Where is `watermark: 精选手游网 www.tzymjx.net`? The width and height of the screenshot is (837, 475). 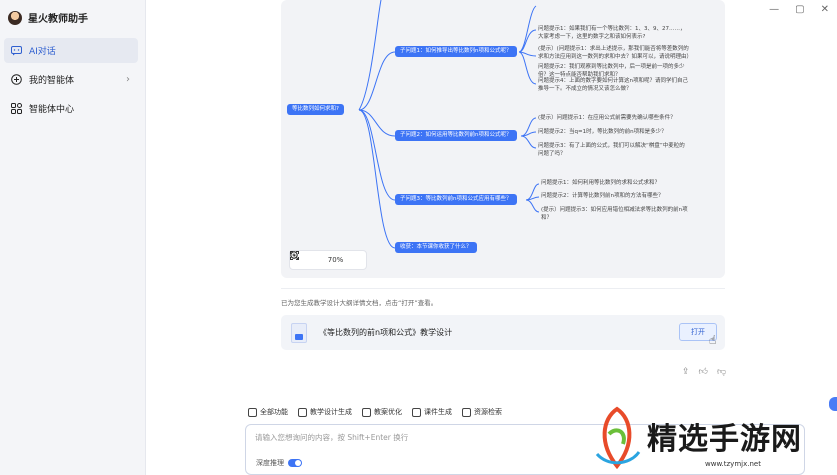 watermark: 精选手游网 www.tzymjx.net is located at coordinates (711, 438).